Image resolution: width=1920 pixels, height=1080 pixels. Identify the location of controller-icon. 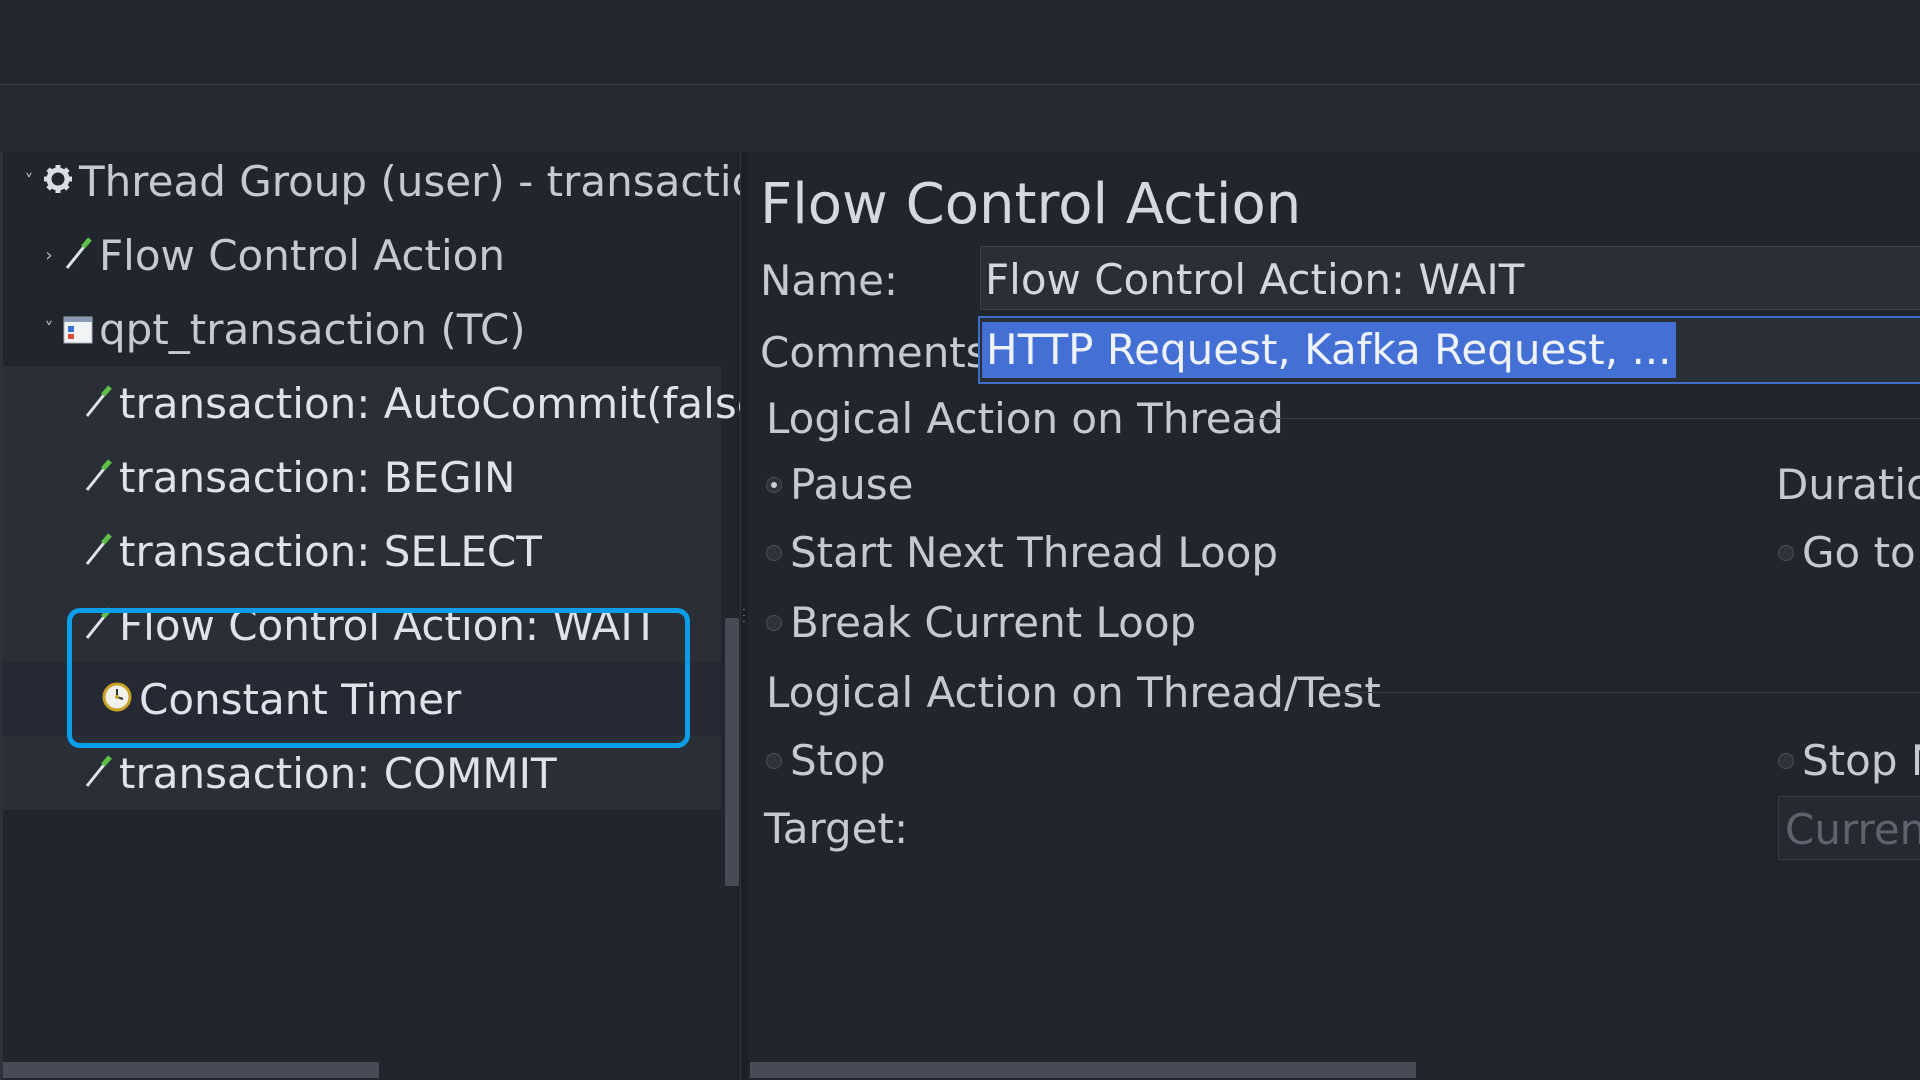
(78, 329).